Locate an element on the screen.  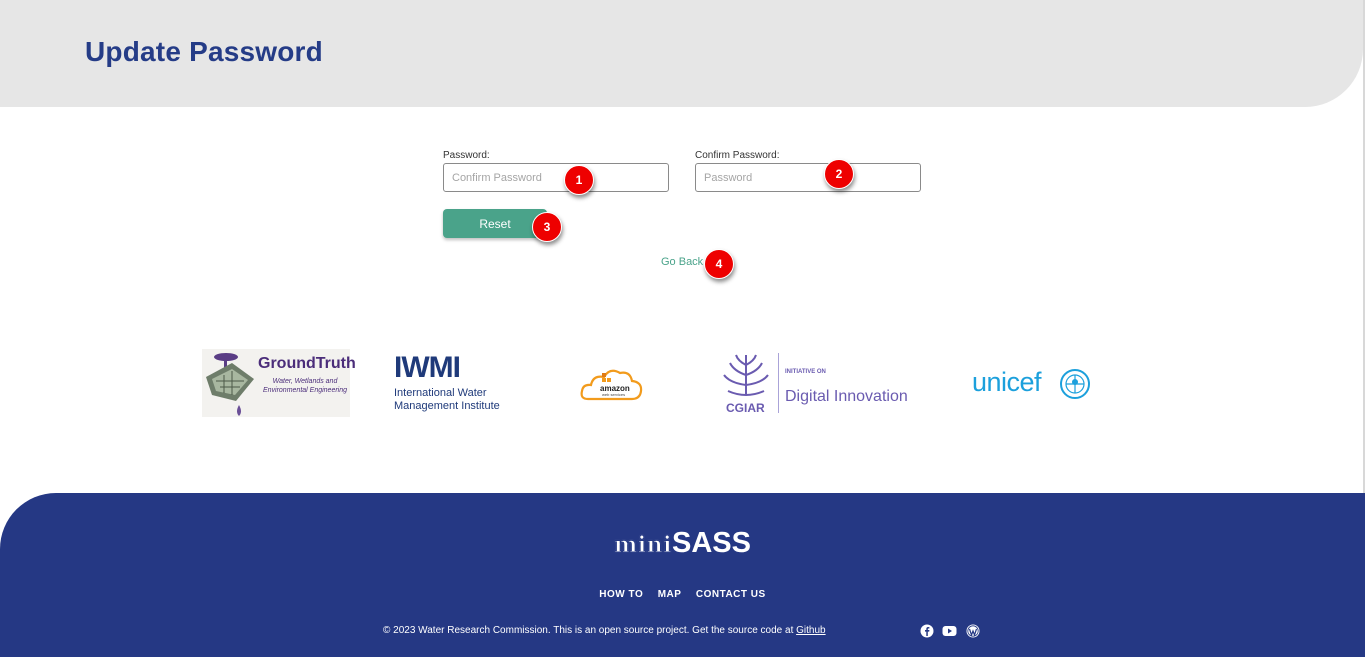
minisass-logo: miniSASS is located at coordinates (682, 543).